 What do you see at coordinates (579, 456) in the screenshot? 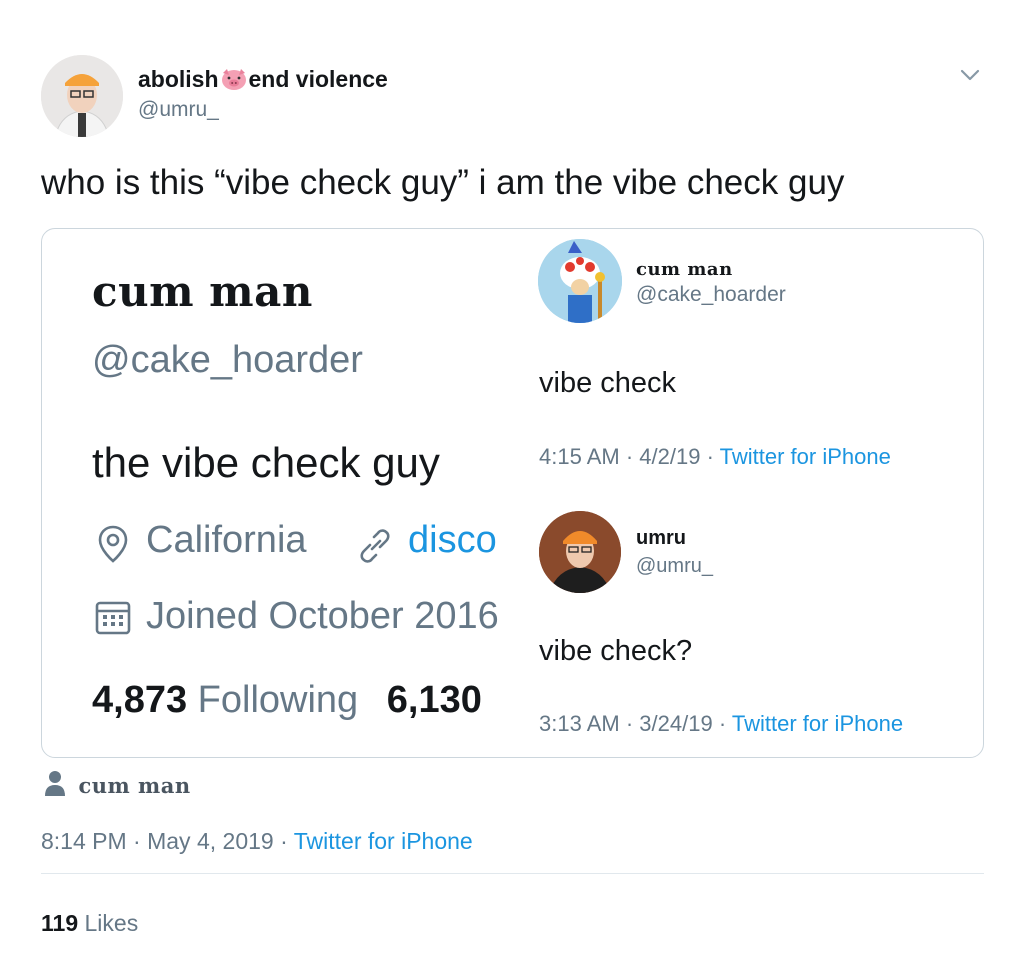
I see `embedded-1-time: 4:15 AM` at bounding box center [579, 456].